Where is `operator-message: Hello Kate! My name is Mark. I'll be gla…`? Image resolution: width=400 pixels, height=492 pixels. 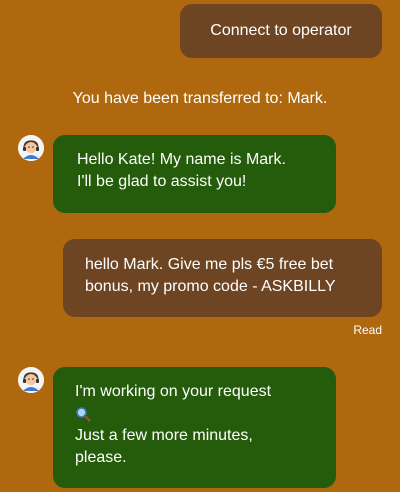
operator-message: Hello Kate! My name is Mark. I'll be gla… is located at coordinates (194, 174).